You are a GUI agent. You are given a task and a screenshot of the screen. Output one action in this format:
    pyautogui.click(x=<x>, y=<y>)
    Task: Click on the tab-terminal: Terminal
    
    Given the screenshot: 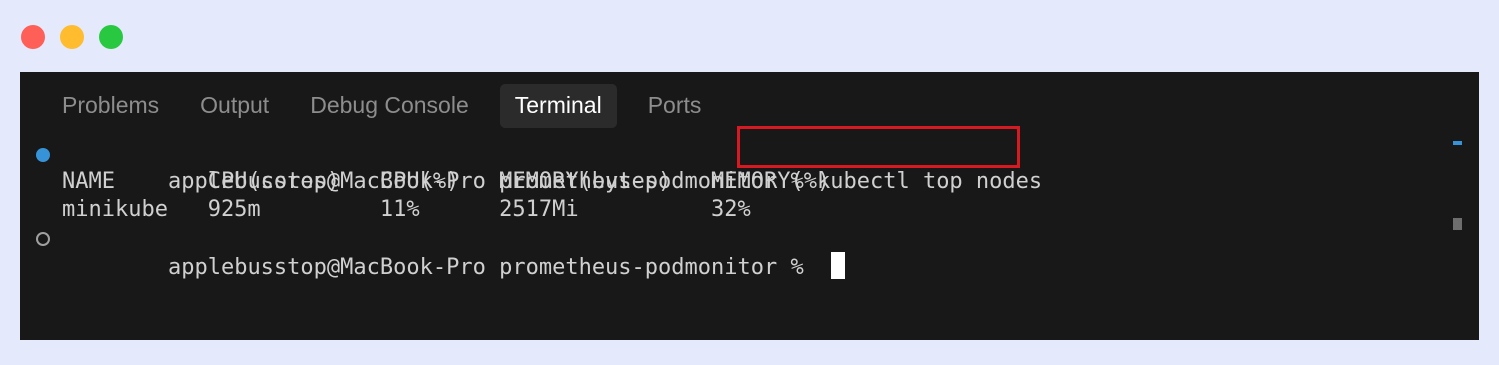 What is the action you would take?
    pyautogui.click(x=558, y=106)
    